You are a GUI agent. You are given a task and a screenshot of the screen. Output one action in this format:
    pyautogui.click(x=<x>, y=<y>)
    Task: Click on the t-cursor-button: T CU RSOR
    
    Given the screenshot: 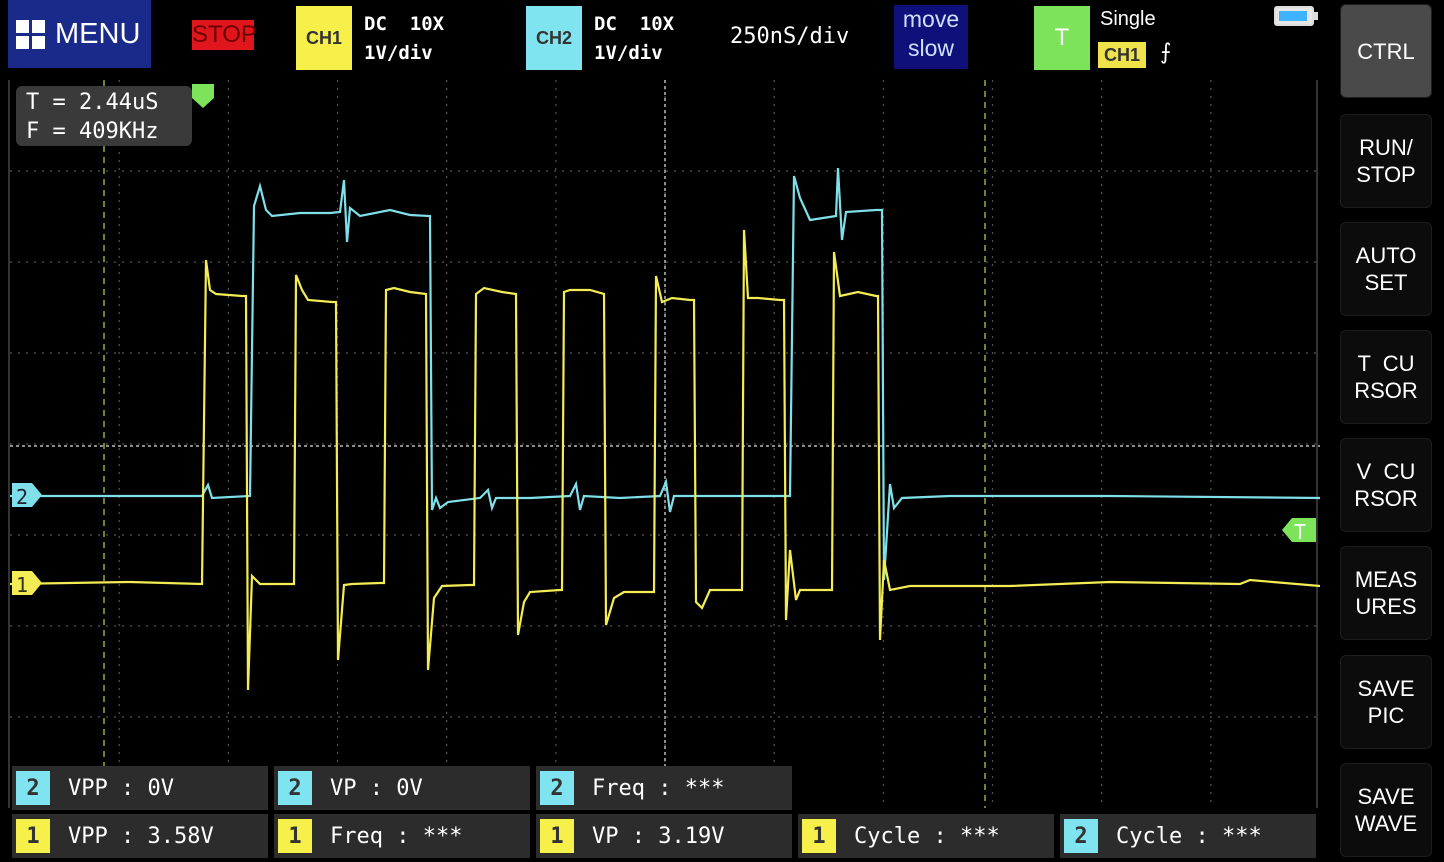 What is the action you would take?
    pyautogui.click(x=1386, y=377)
    